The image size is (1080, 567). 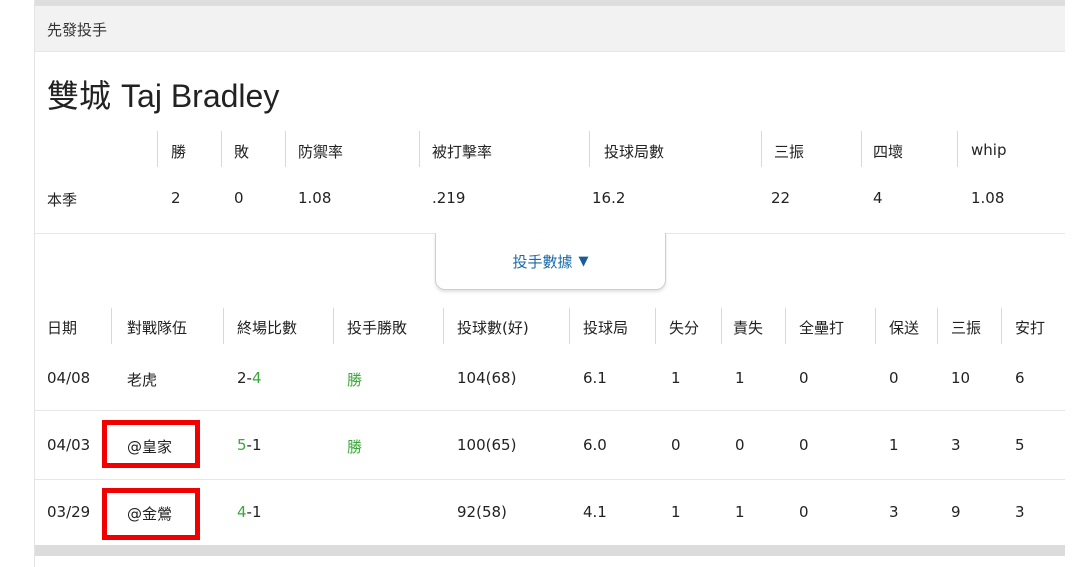 I want to click on game-header-er: 責失, so click(x=748, y=328).